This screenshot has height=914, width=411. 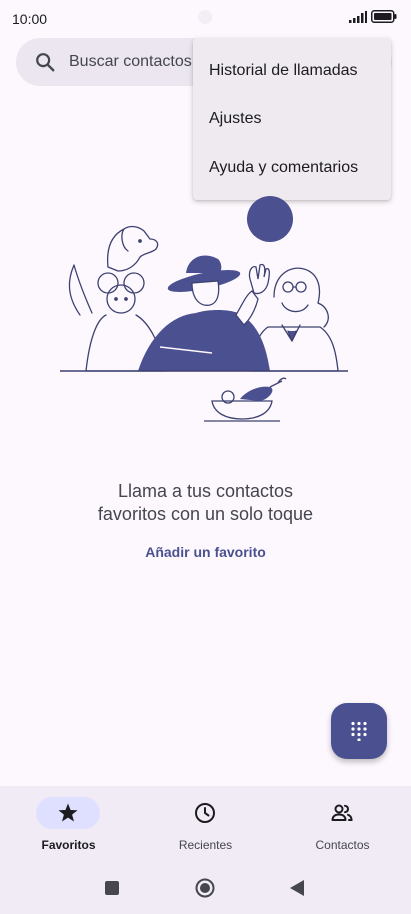 What do you see at coordinates (205, 552) in the screenshot?
I see `add-favorite-link: Añadir un favorito` at bounding box center [205, 552].